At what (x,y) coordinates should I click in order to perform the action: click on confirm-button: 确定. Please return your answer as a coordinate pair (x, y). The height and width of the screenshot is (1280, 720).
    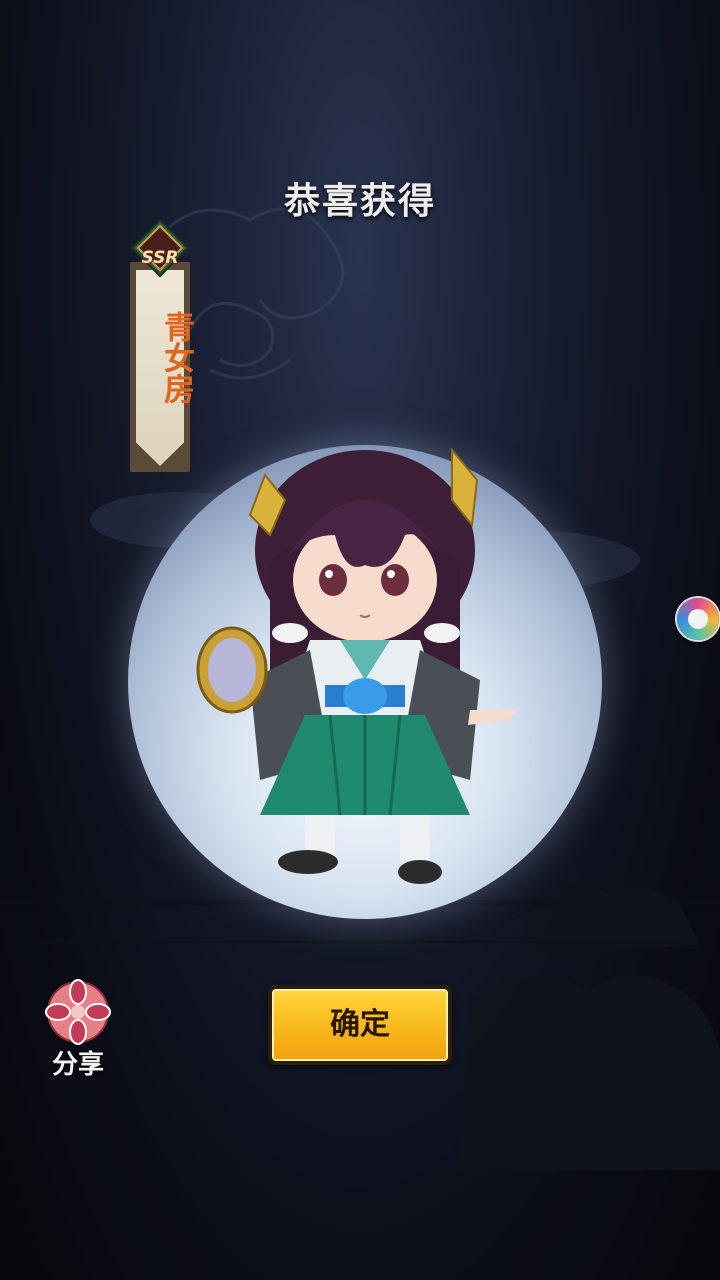
    Looking at the image, I should click on (360, 1025).